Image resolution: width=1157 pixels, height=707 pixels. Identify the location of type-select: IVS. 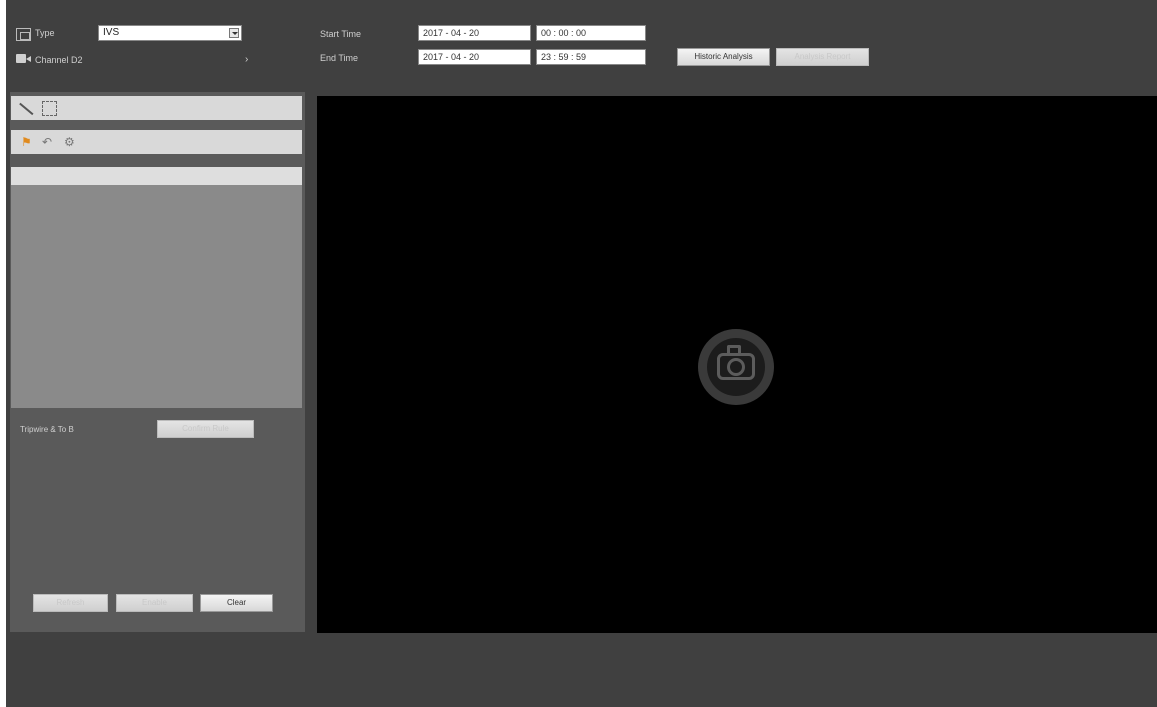
(170, 33).